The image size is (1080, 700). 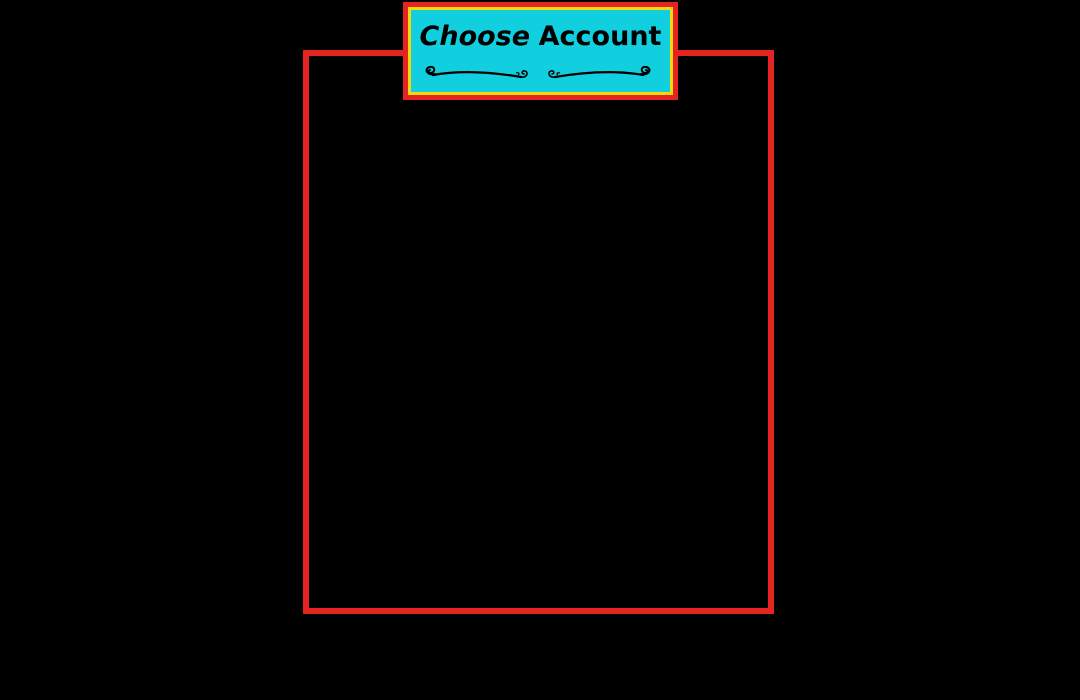 I want to click on dialog-title-rest: Account, so click(x=600, y=36).